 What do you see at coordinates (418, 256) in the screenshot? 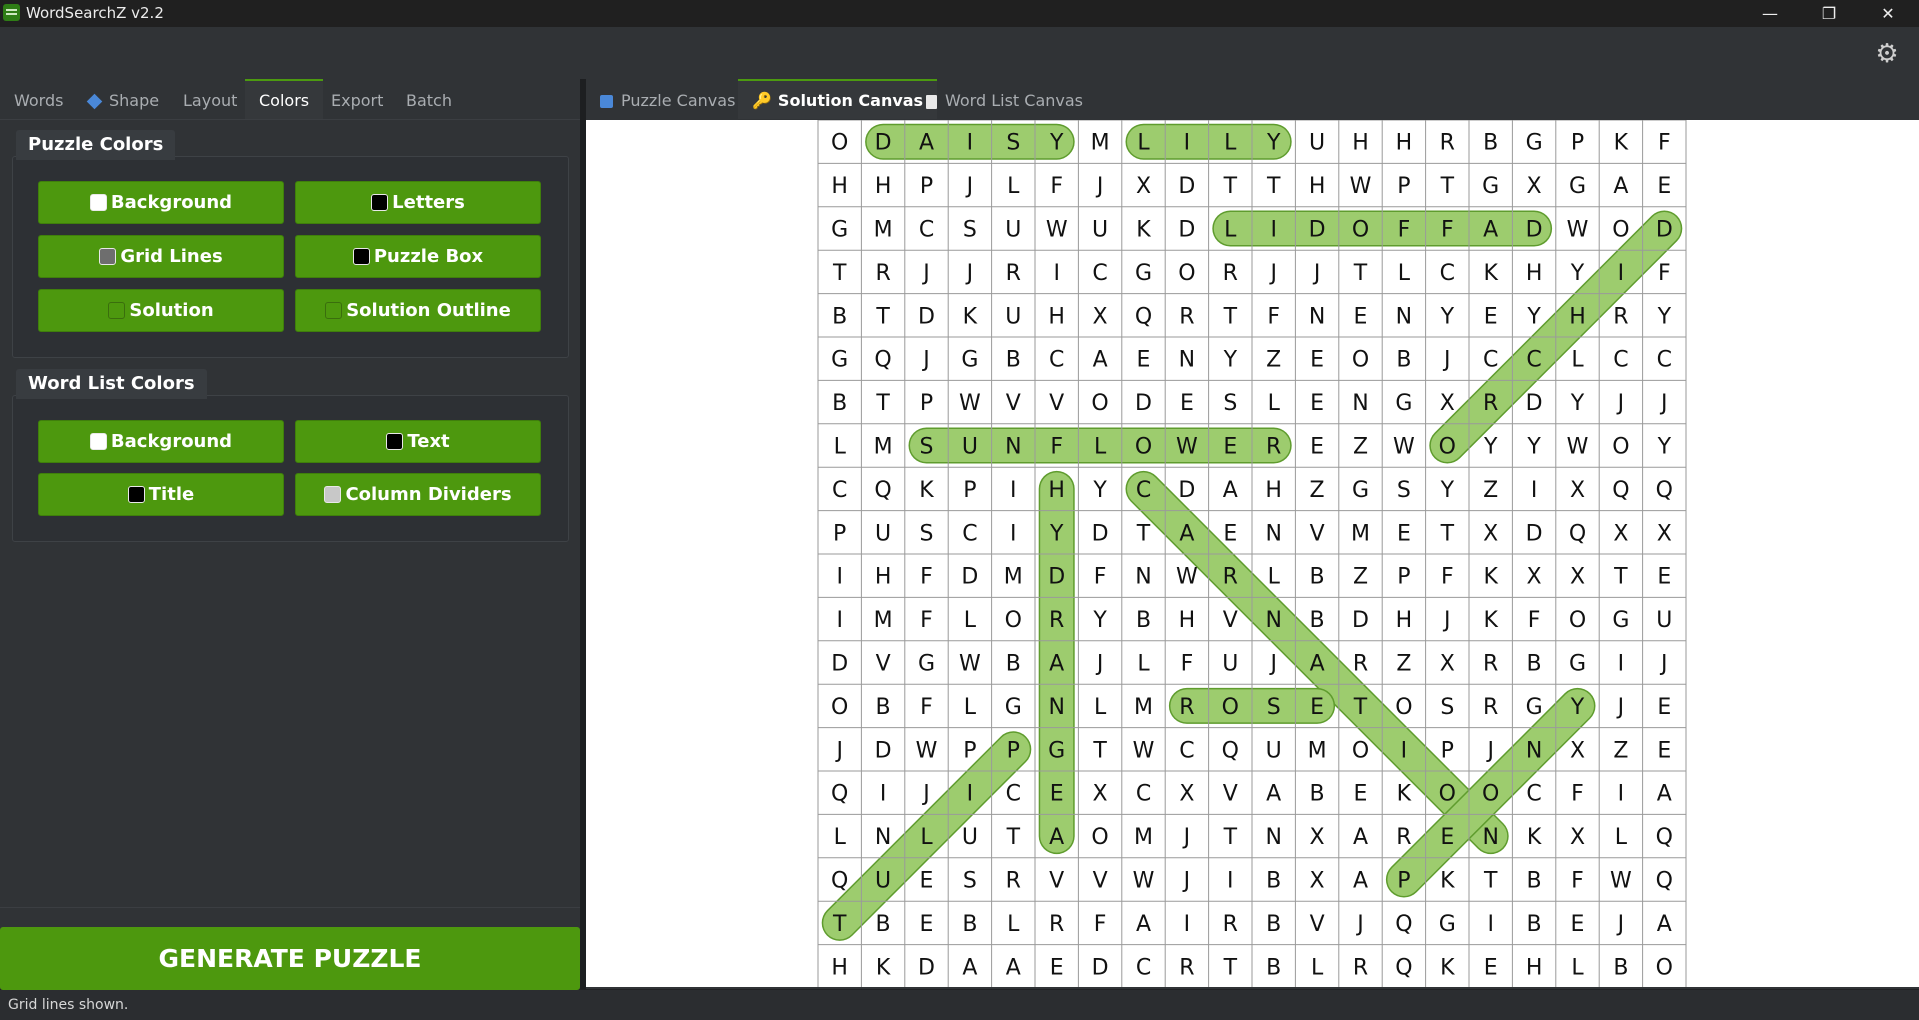
I see `puzzle-box-color-button: Puzzle Box` at bounding box center [418, 256].